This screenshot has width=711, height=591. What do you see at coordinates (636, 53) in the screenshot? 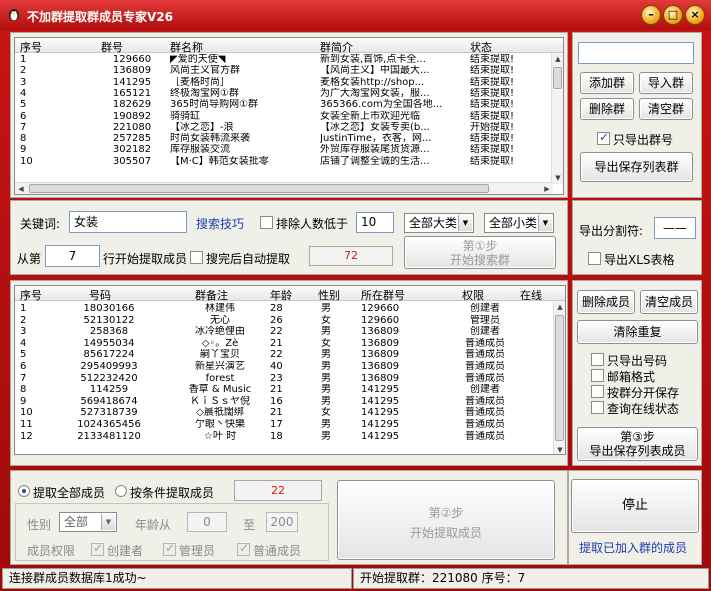
I see `group-number-input` at bounding box center [636, 53].